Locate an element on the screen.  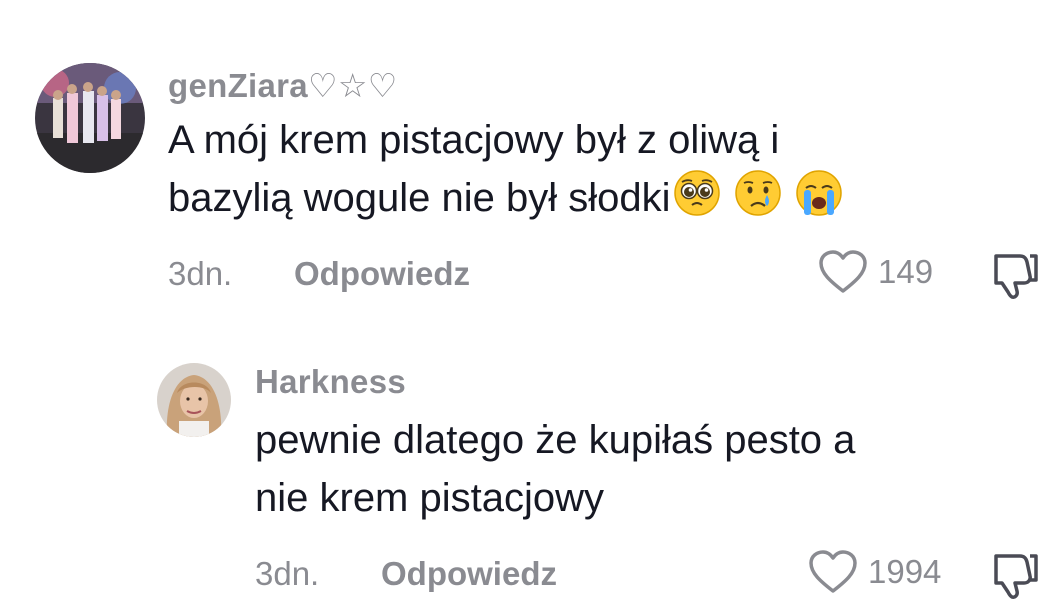
comment-text-line: nie krem pistacjowy is located at coordinates (430, 498).